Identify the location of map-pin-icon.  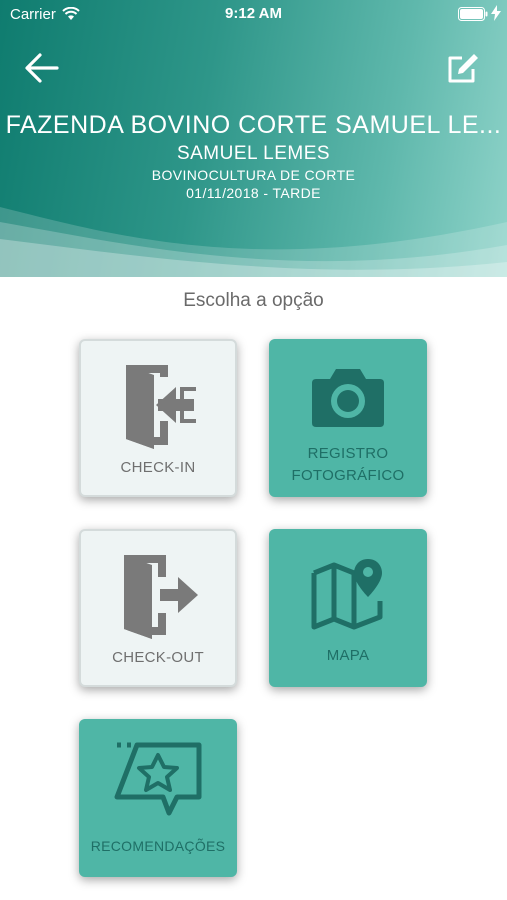
(348, 594).